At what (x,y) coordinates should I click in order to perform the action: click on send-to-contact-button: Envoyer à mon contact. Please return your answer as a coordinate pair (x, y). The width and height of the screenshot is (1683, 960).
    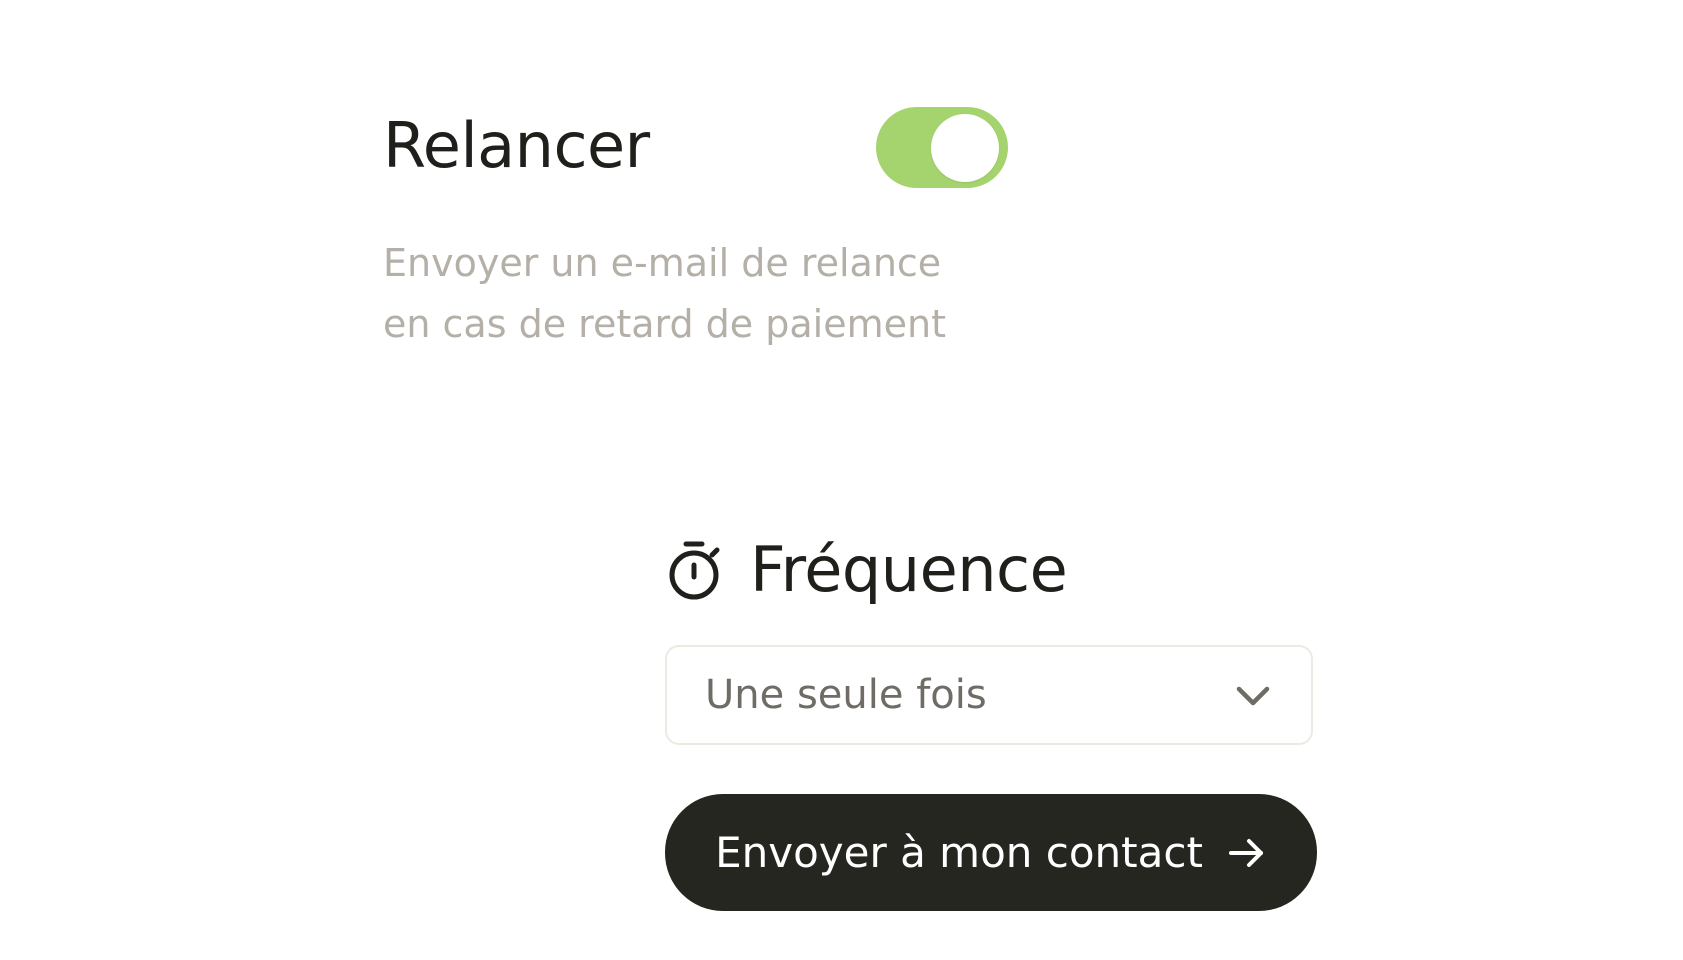
    Looking at the image, I should click on (991, 852).